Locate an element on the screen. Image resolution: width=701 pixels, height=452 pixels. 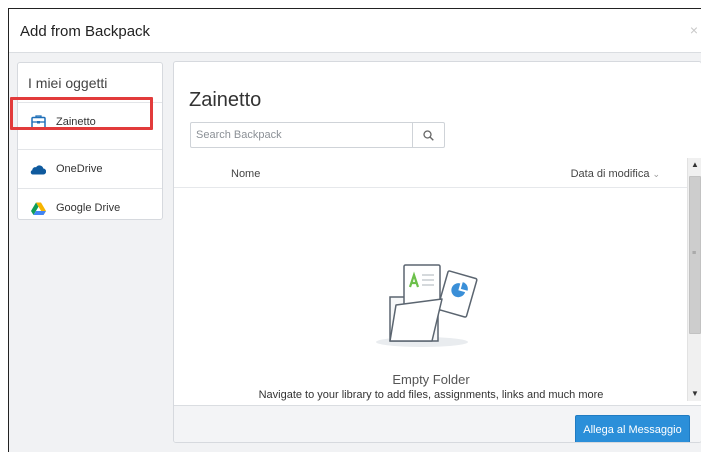
scroll-thumb: ≡ is located at coordinates (695, 255).